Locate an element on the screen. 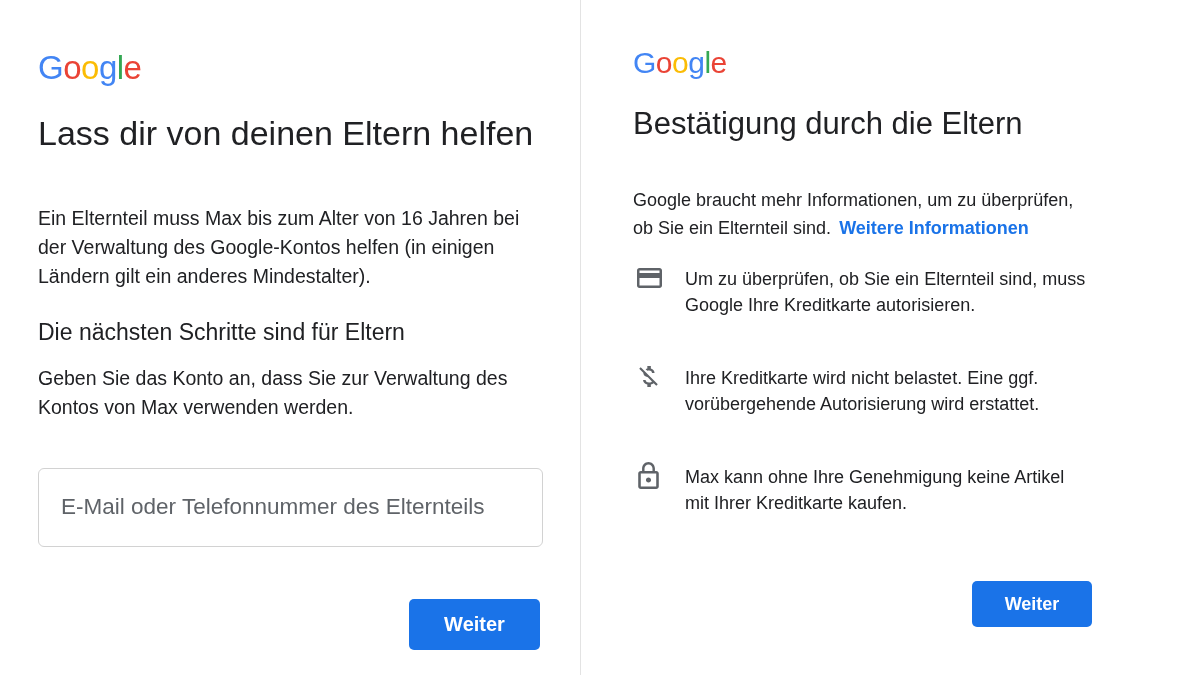 The image size is (1200, 675). info-text: Ihre Kreditkarte wird nicht belastet. Eine ggf. vorübergehende Autorisierung wird erstattet. is located at coordinates (863, 392).